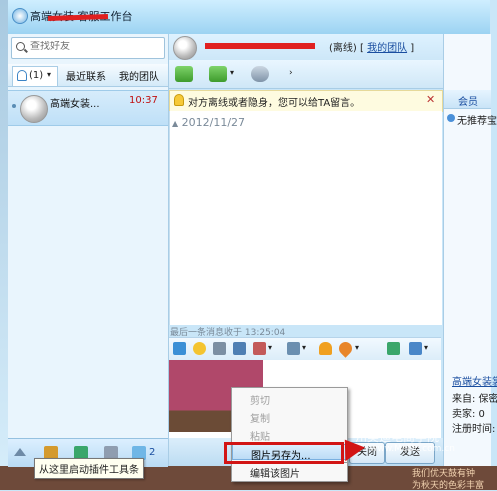 This screenshot has width=497, height=491. What do you see at coordinates (260, 74) in the screenshot?
I see `microphone-icon` at bounding box center [260, 74].